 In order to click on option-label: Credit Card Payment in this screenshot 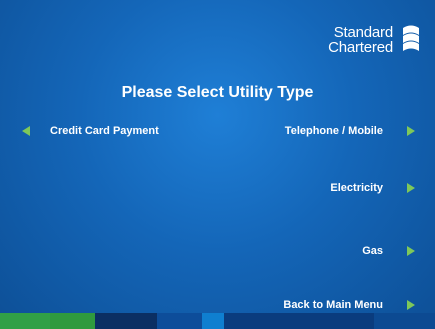, I will do `click(104, 131)`.